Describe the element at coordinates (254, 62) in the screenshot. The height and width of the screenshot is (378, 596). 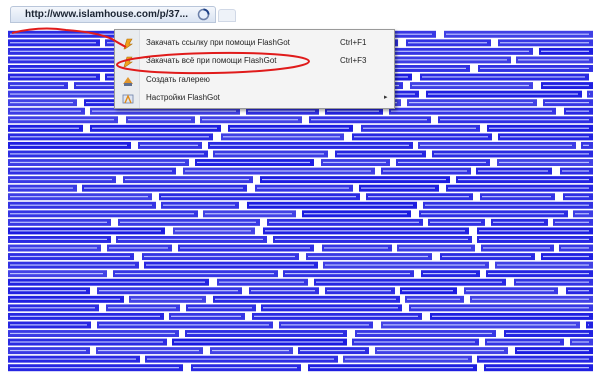
I see `menu-item-download-all: Закачать всё при помощи FlashGot Ctrl+F3` at that location.